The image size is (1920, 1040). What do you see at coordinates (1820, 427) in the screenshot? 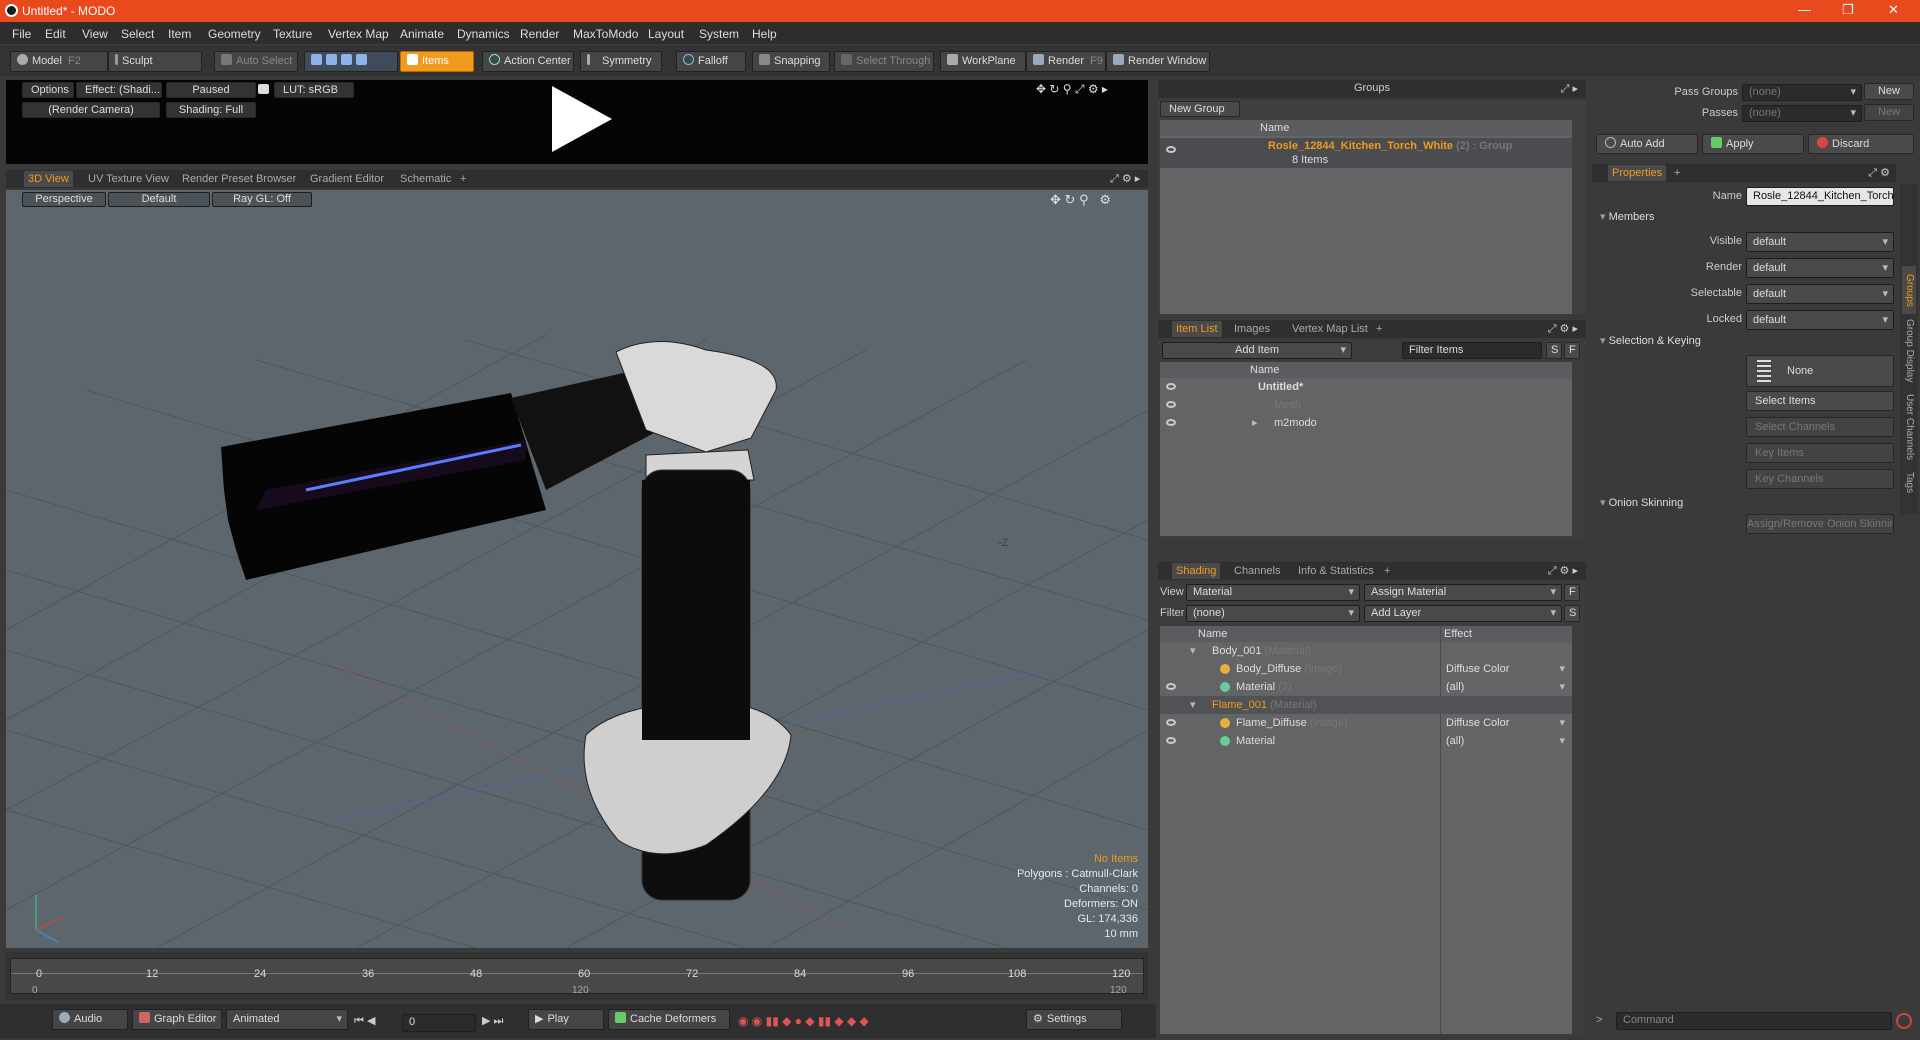
I see `select-channels-button: Select Channels` at bounding box center [1820, 427].